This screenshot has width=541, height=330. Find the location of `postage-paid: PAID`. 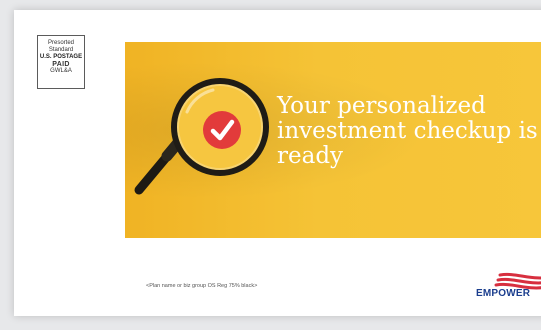

postage-paid: PAID is located at coordinates (61, 64).